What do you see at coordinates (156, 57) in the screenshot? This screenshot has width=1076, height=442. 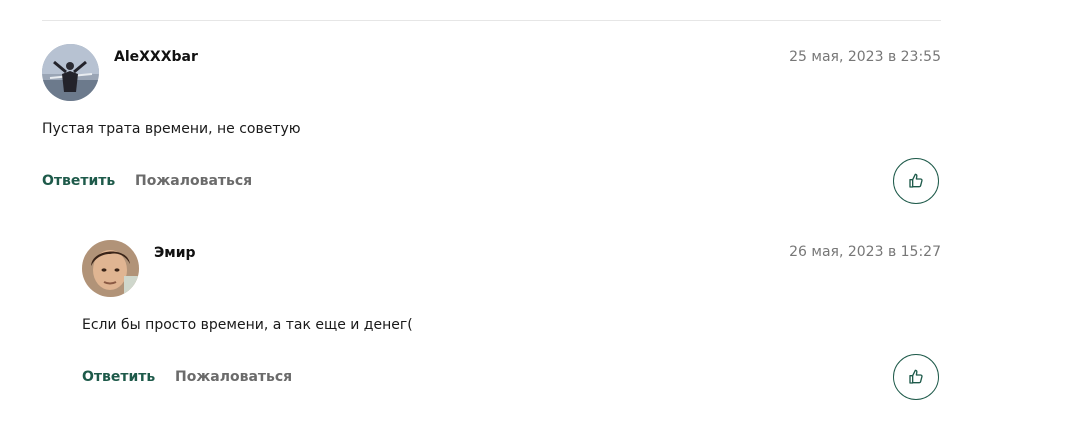 I see `author-name: AleXXXbar` at bounding box center [156, 57].